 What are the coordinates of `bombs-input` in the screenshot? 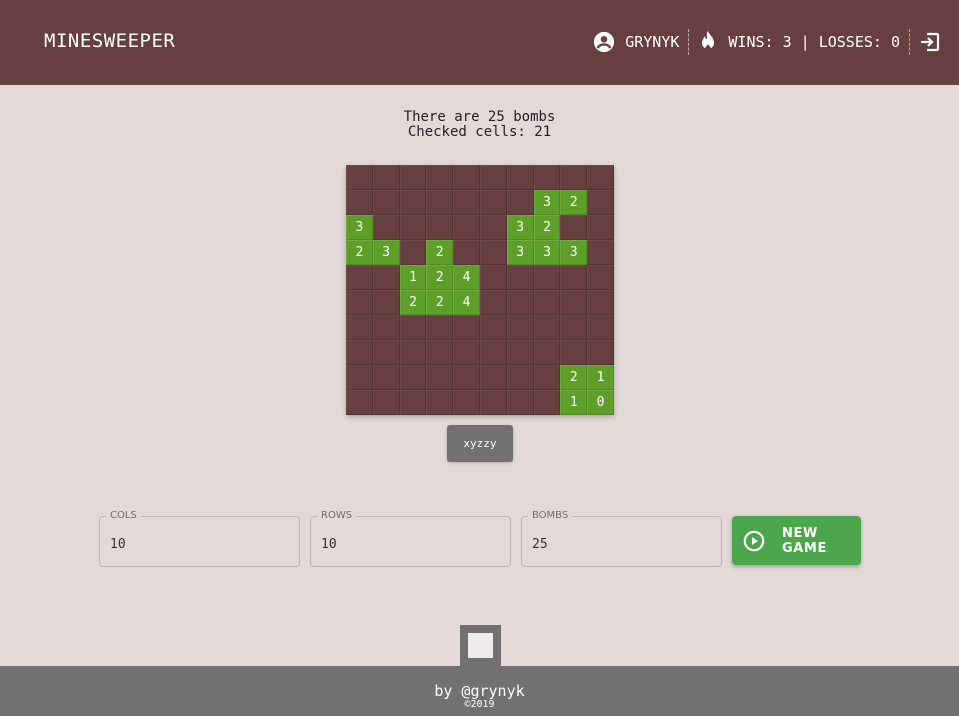 It's located at (617, 544).